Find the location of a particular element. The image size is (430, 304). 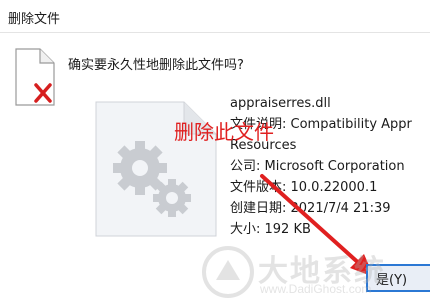

file-delete-icon is located at coordinates (35, 77).